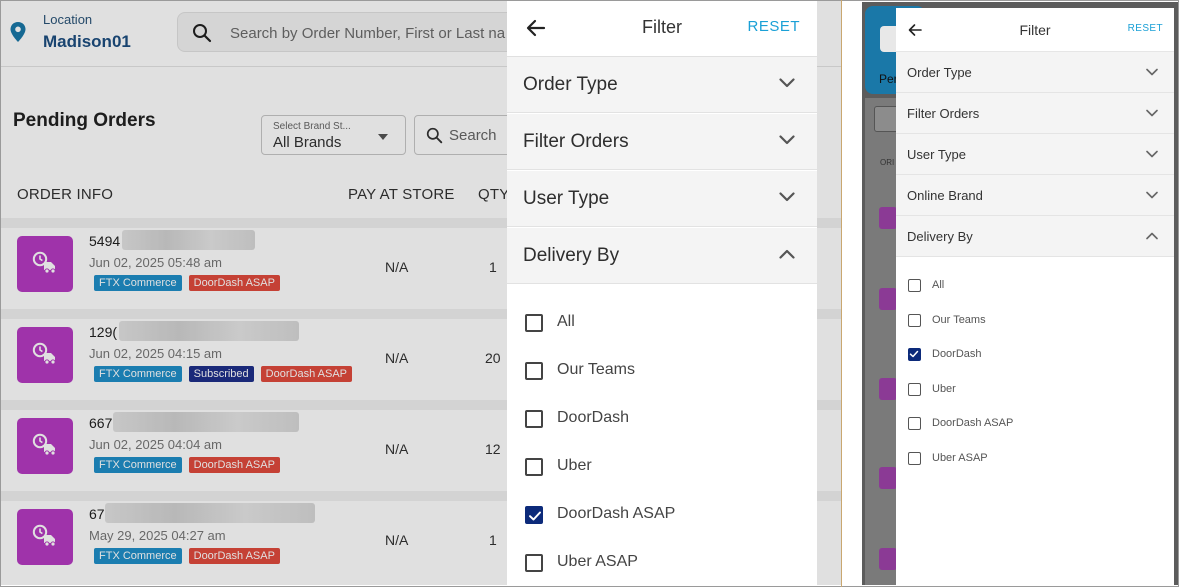  Describe the element at coordinates (888, 79) in the screenshot. I see `background-title-fragment: Per` at that location.